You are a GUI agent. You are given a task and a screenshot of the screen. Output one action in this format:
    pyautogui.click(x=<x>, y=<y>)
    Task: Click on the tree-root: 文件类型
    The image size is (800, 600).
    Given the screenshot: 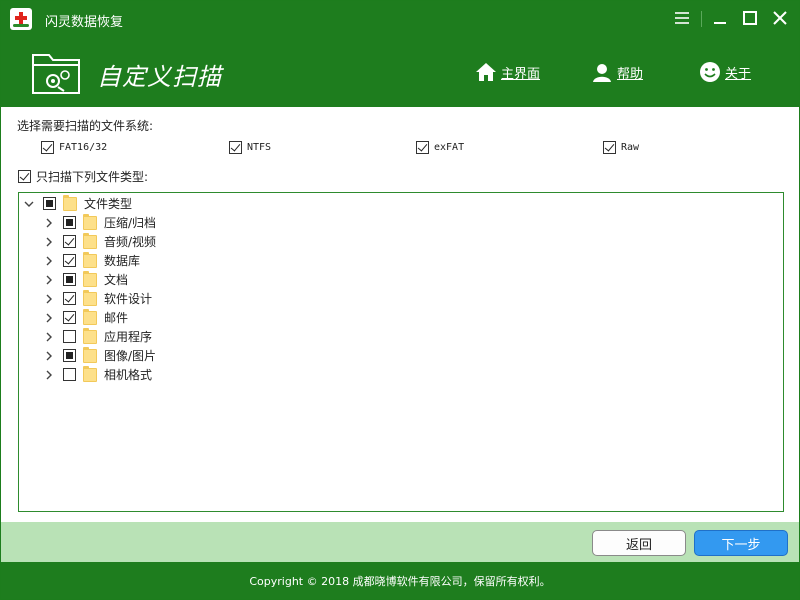 What is the action you would take?
    pyautogui.click(x=77, y=203)
    